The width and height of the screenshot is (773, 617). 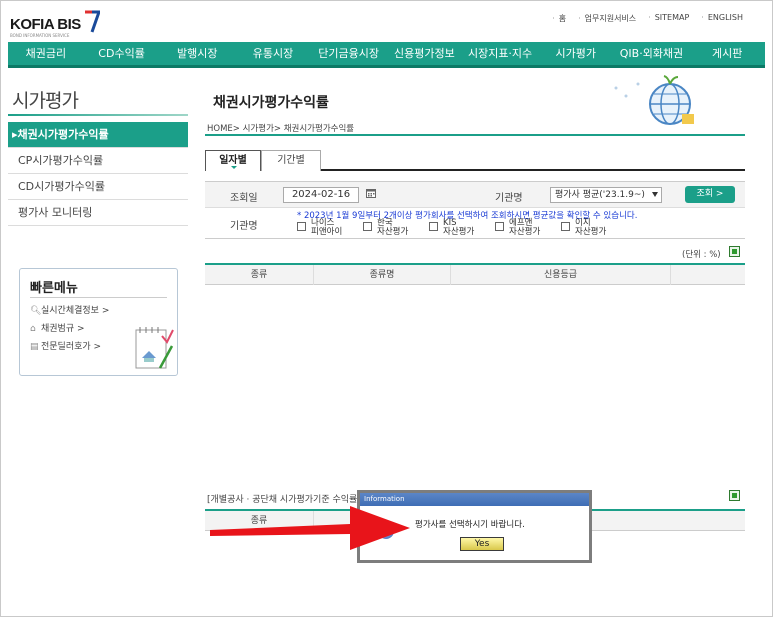 What do you see at coordinates (259, 275) in the screenshot?
I see `col-type: 종류` at bounding box center [259, 275].